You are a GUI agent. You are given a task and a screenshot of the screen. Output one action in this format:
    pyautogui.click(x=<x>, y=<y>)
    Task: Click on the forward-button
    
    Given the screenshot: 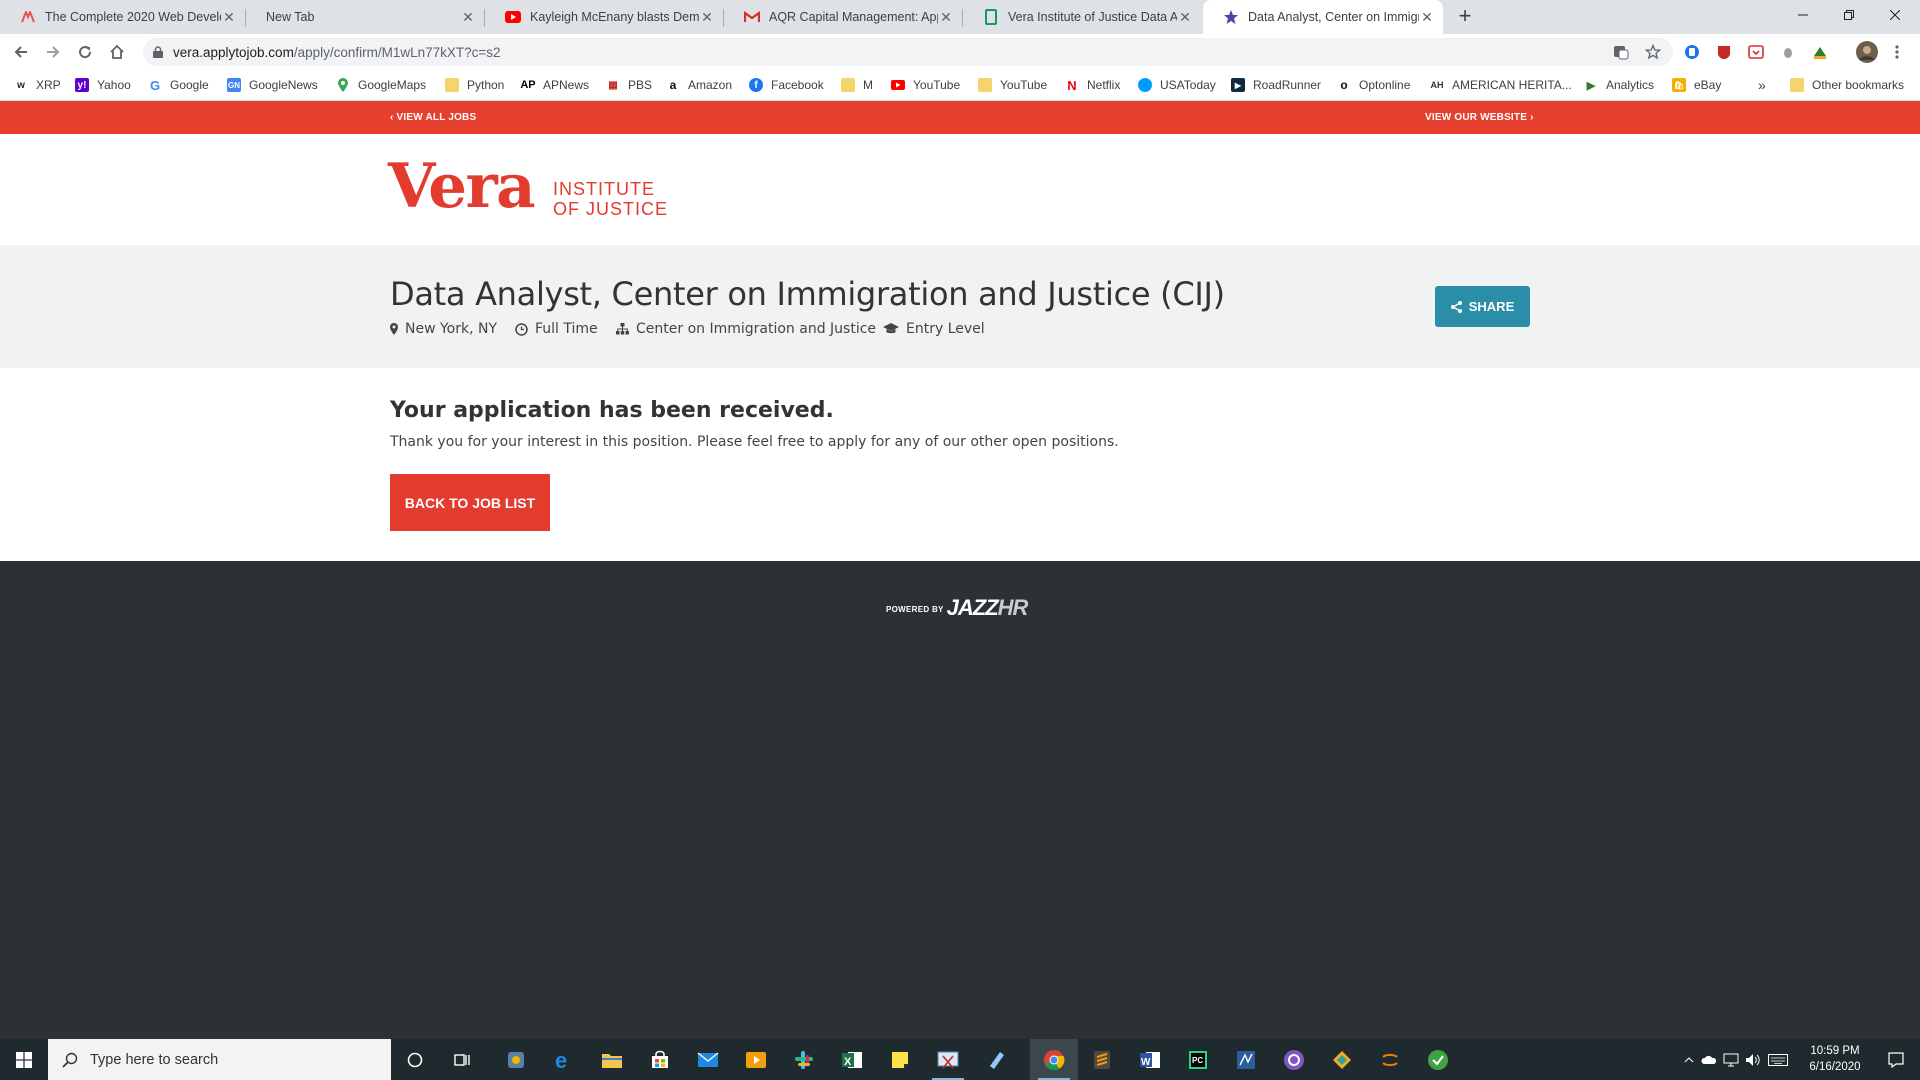 What is the action you would take?
    pyautogui.click(x=53, y=52)
    